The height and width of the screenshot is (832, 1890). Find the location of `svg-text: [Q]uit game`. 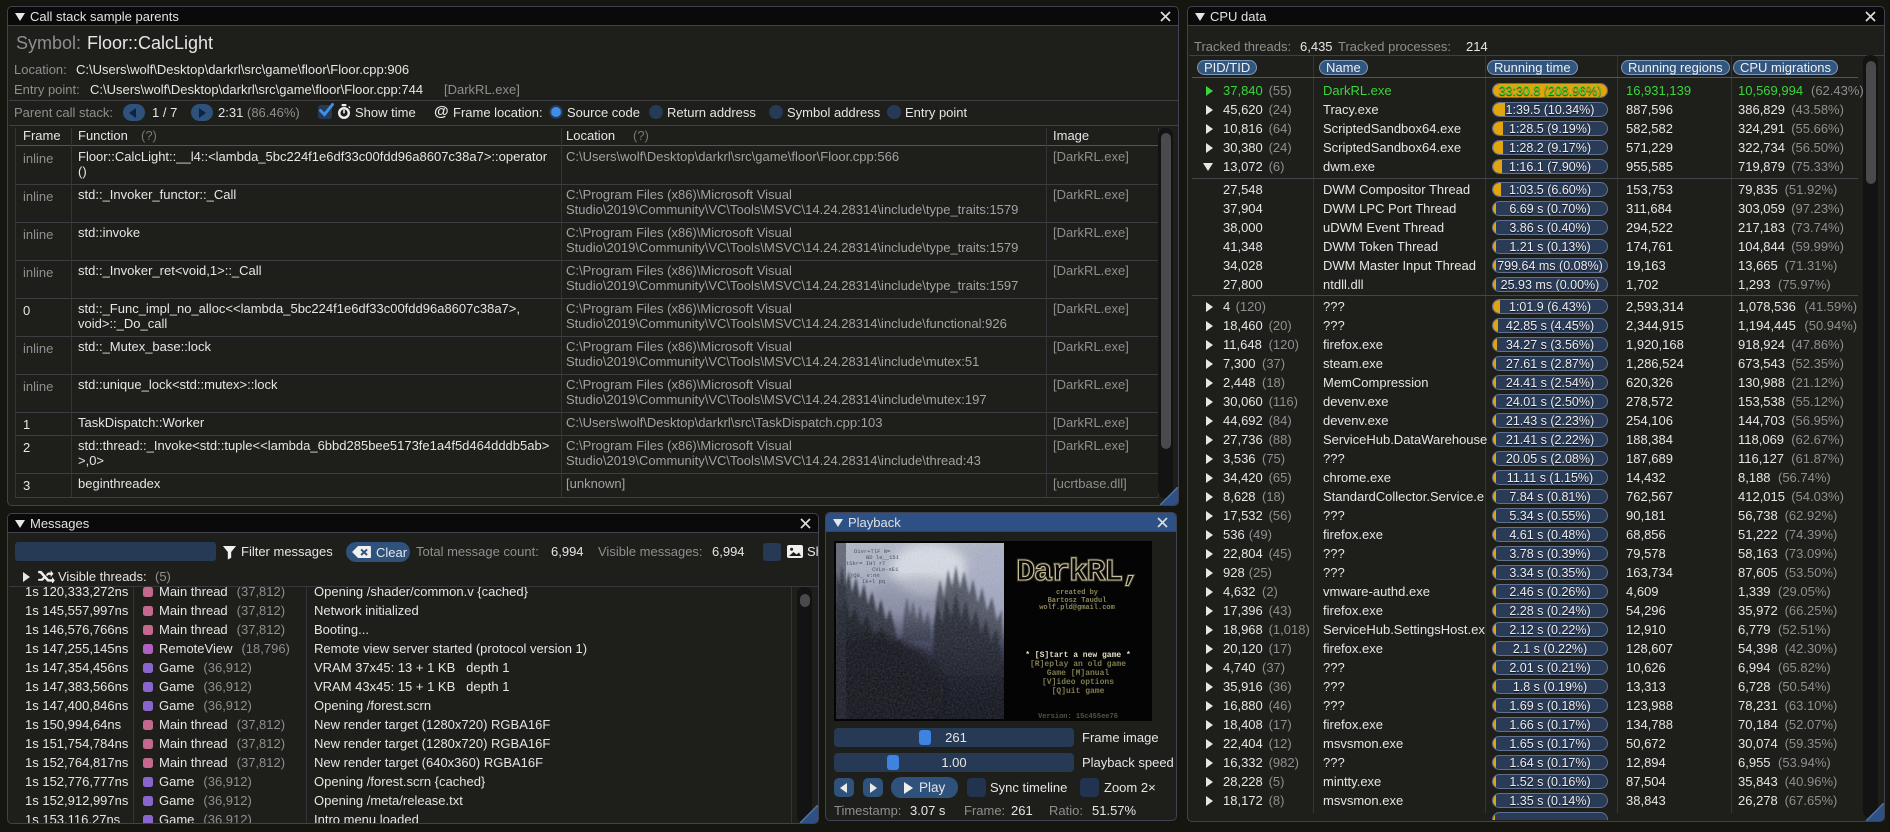

svg-text: [Q]uit game is located at coordinates (1078, 691).